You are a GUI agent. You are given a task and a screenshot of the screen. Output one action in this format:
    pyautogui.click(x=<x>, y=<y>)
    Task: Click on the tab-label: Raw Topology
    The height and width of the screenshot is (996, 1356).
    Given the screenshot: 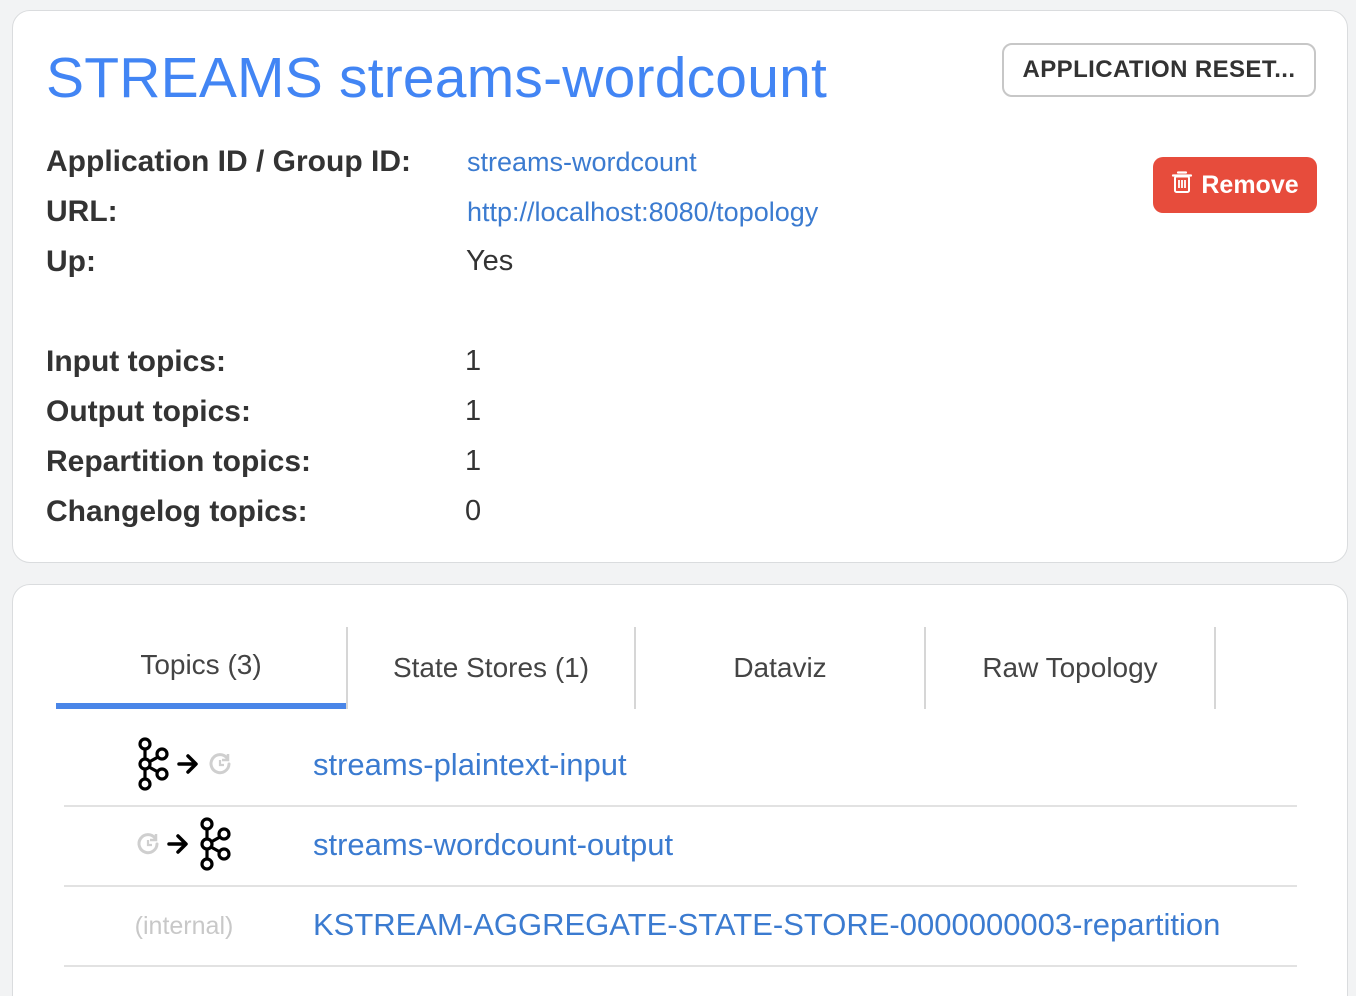 What is the action you would take?
    pyautogui.click(x=1070, y=667)
    